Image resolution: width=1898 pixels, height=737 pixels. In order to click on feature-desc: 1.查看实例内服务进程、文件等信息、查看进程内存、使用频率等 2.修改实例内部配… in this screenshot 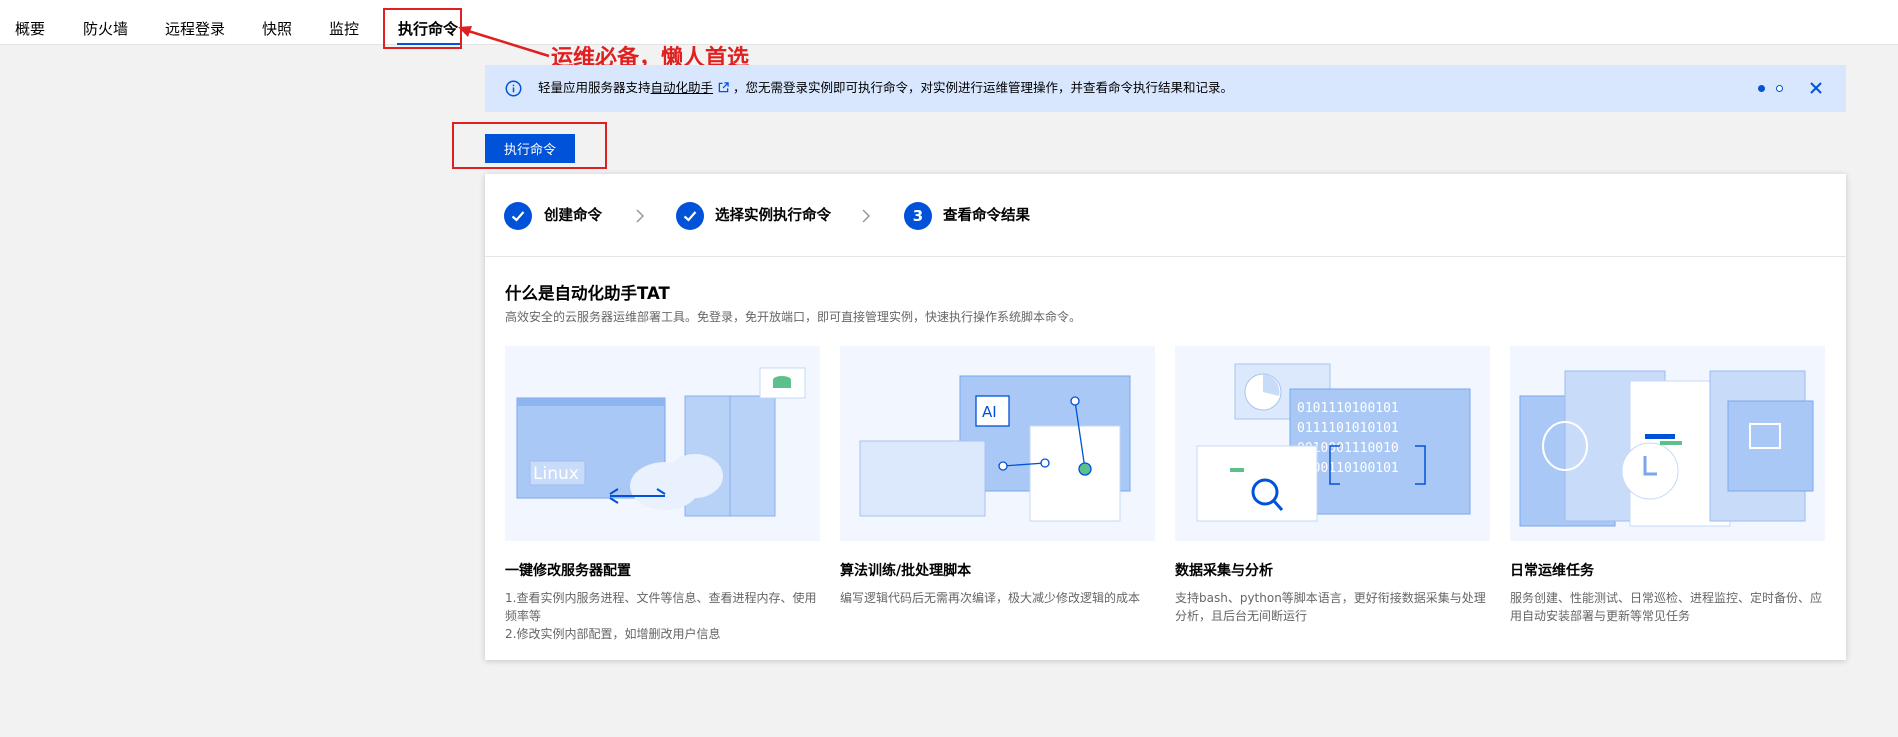, I will do `click(662, 616)`.